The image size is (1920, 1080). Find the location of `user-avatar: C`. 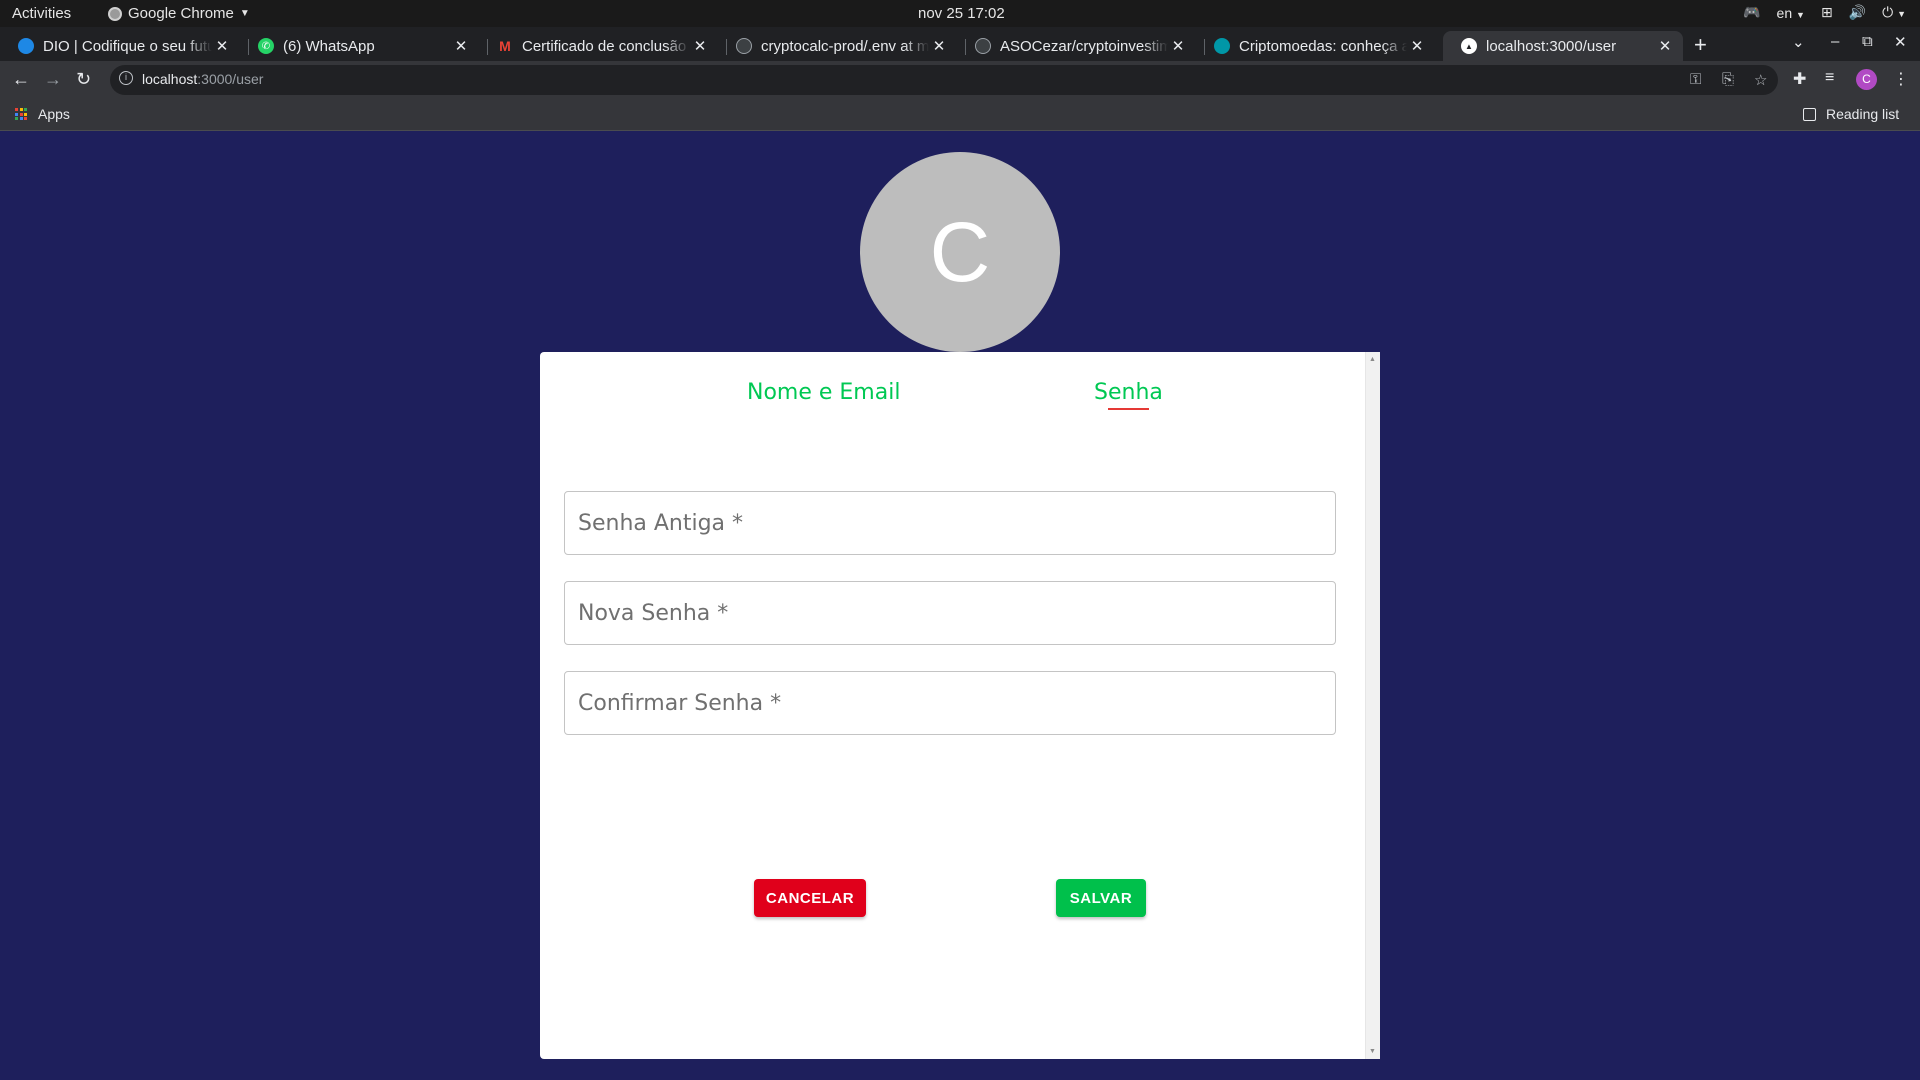

user-avatar: C is located at coordinates (960, 252).